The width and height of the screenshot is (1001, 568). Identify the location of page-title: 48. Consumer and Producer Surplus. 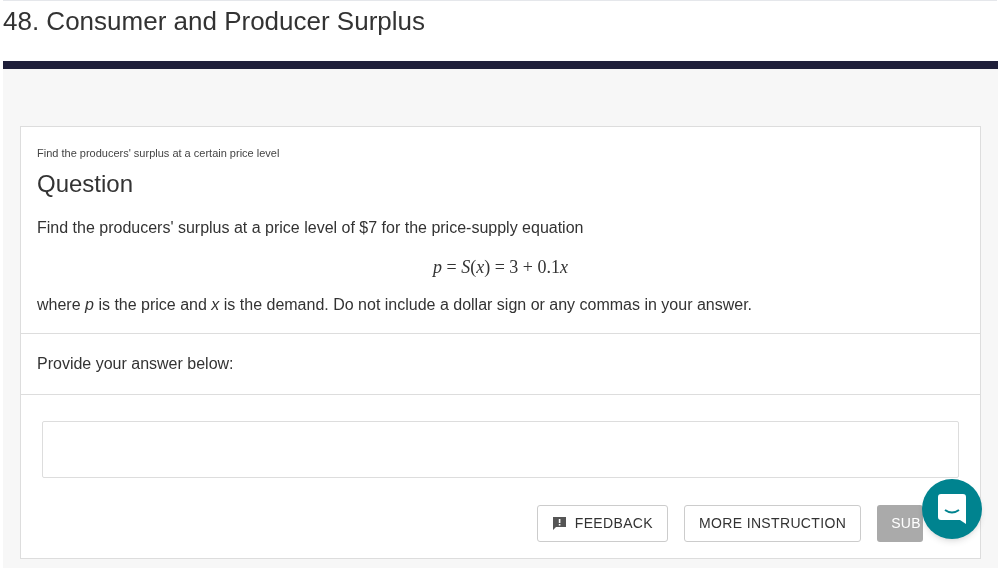
(214, 21).